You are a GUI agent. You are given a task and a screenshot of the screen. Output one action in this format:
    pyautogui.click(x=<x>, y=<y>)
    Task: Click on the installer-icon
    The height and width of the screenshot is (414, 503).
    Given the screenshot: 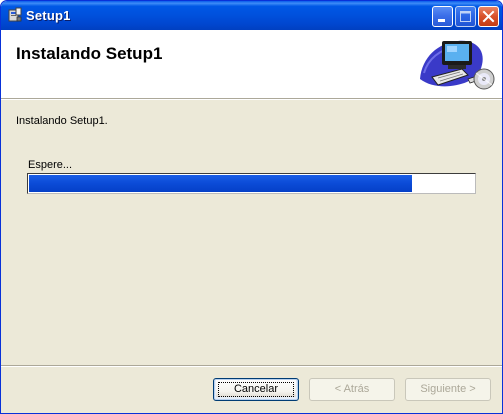 What is the action you would take?
    pyautogui.click(x=15, y=15)
    